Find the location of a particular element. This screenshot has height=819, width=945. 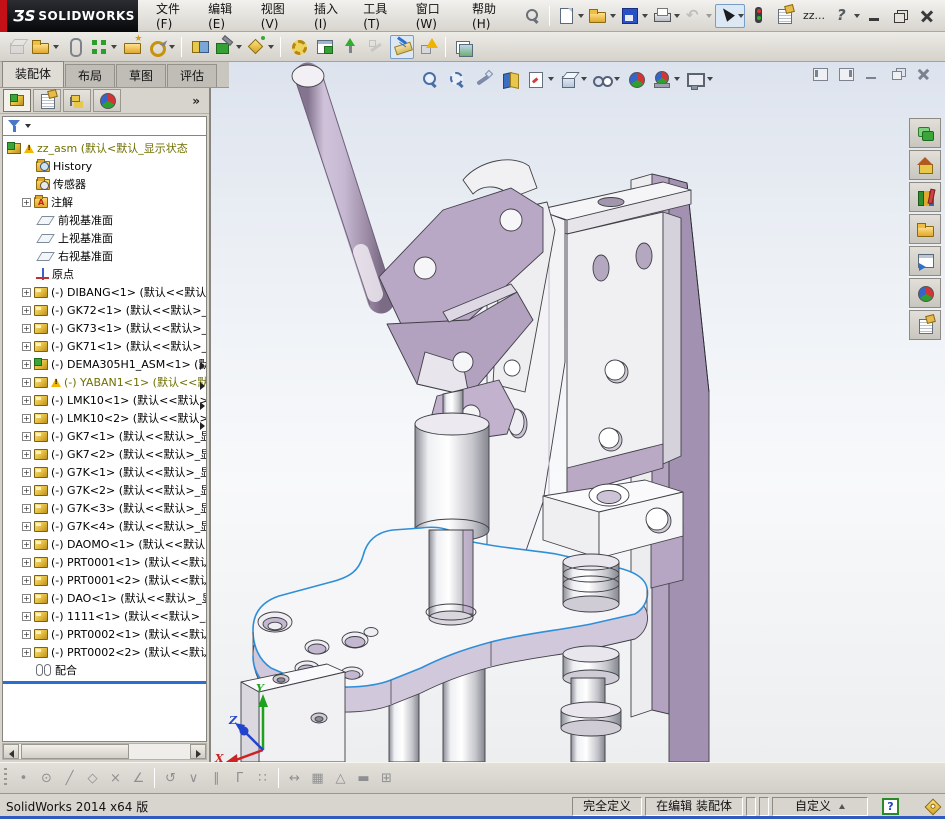

apply-scene-button is located at coordinates (666, 79).